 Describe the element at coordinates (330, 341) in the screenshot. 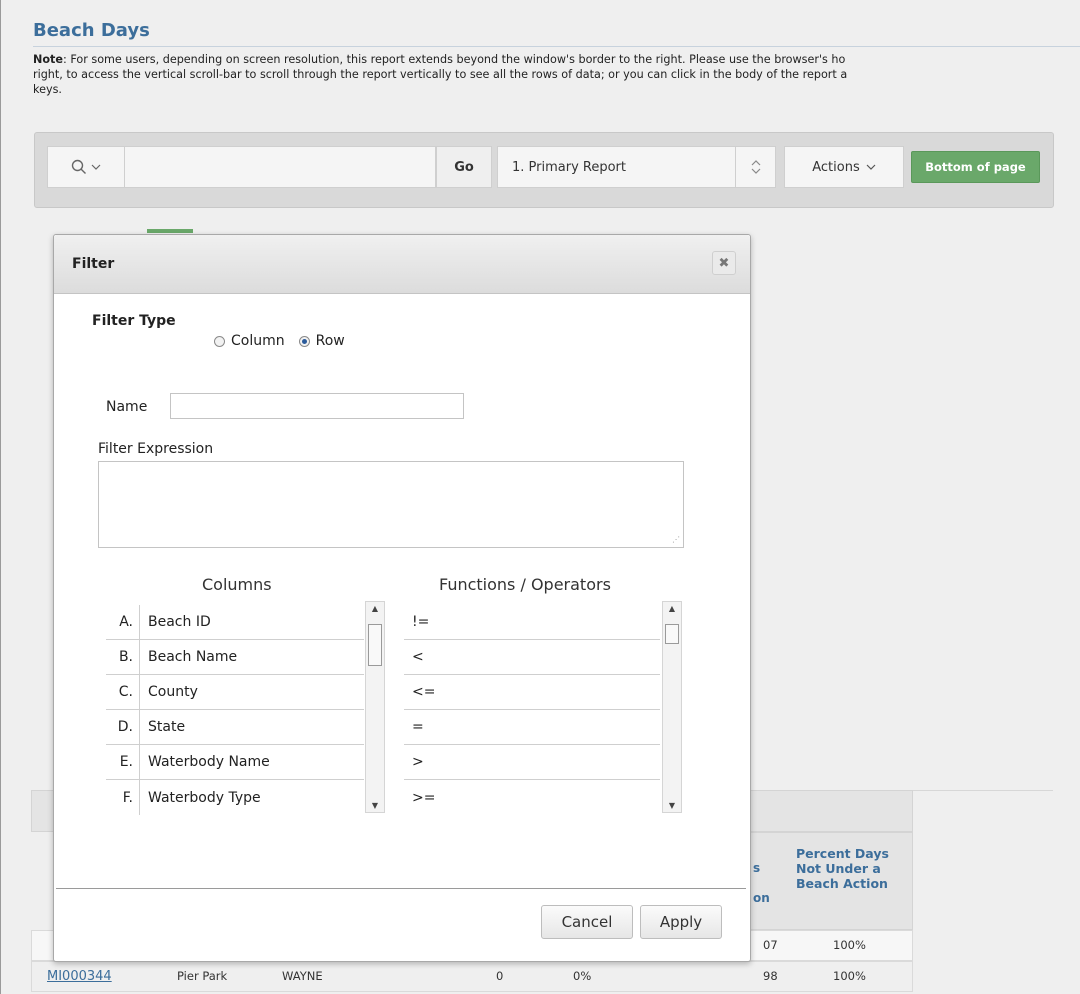

I see `radio-row-label: Row` at that location.